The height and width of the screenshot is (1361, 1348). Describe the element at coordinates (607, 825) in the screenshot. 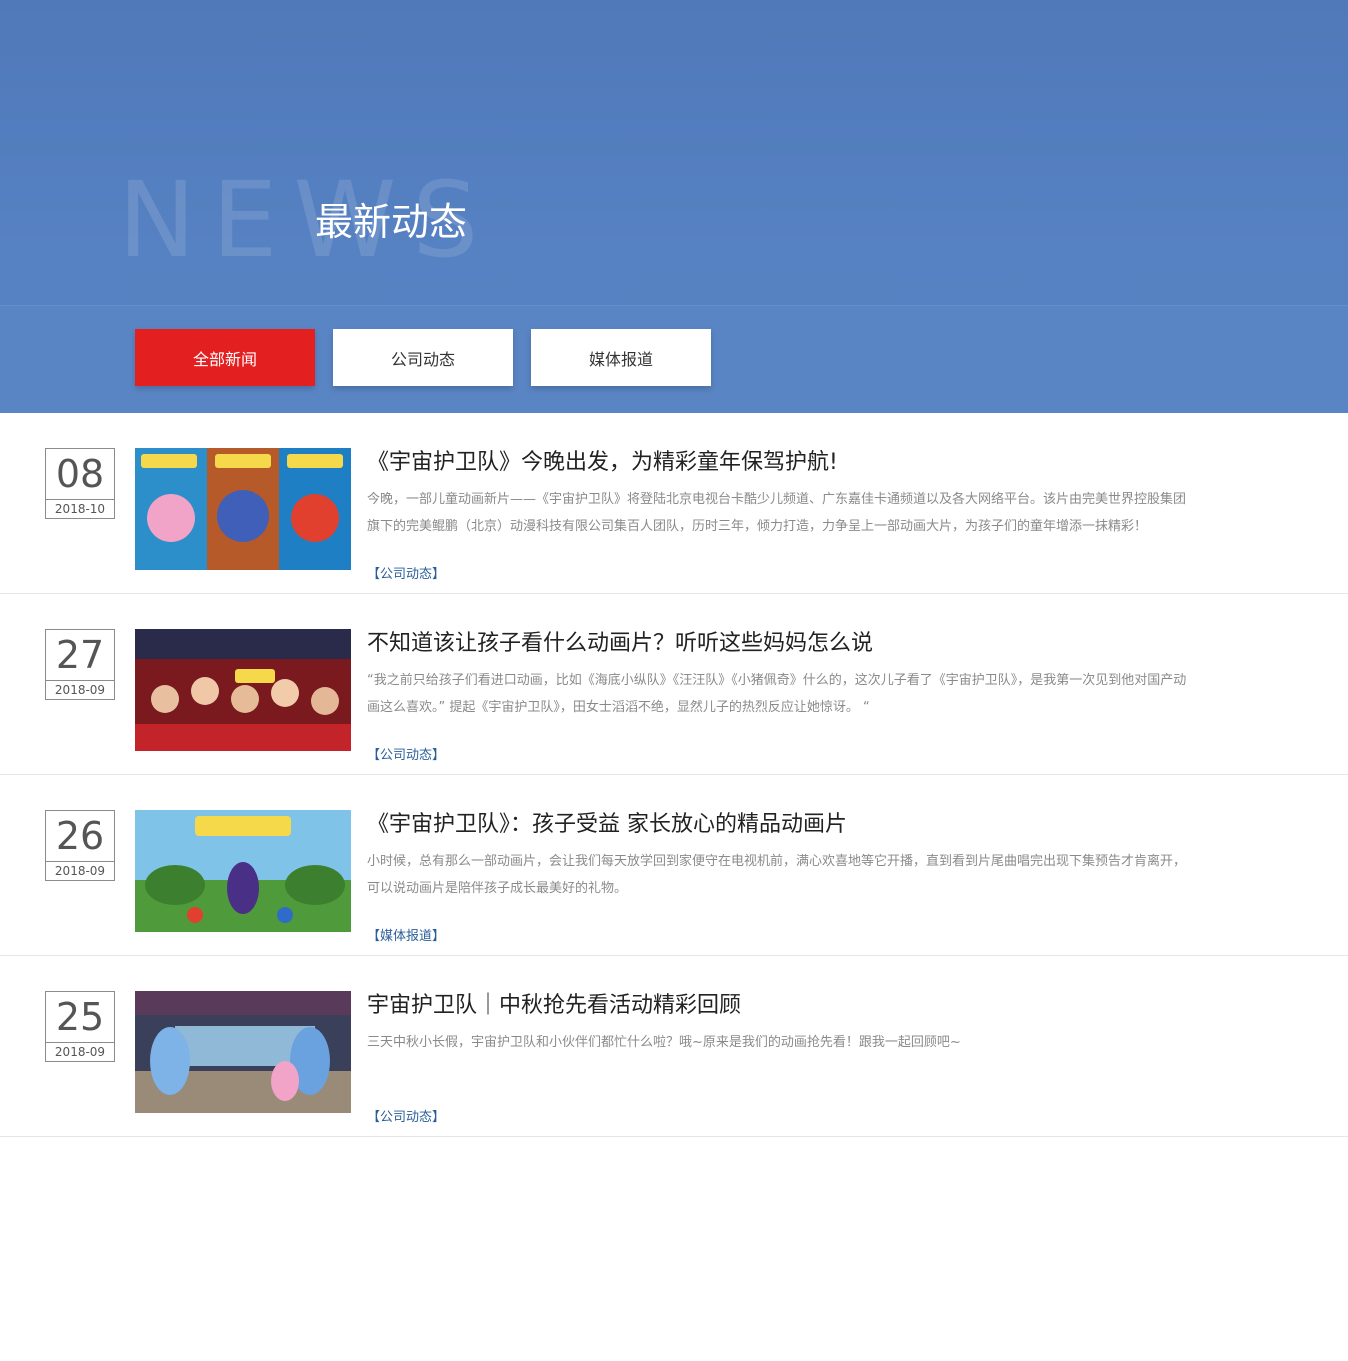

I see `news-title: 《宇宙护卫队》：孩子受益 家长放心的精品动画片` at that location.